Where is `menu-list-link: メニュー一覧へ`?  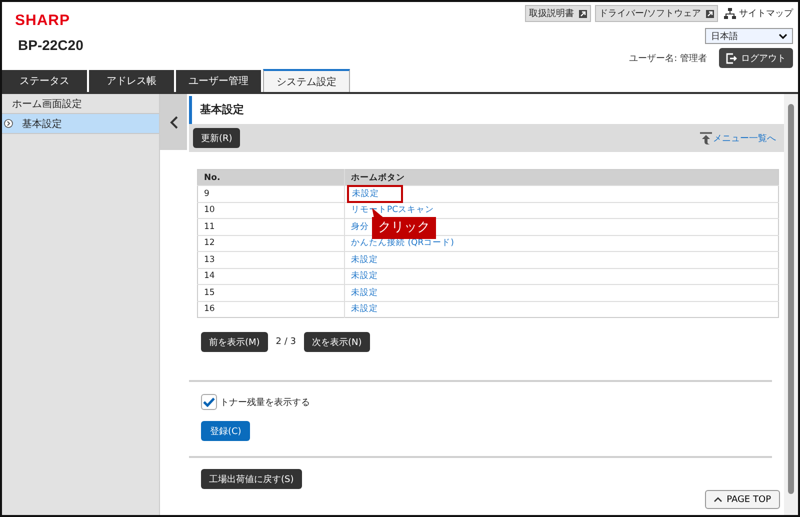
menu-list-link: メニュー一覧へ is located at coordinates (738, 138).